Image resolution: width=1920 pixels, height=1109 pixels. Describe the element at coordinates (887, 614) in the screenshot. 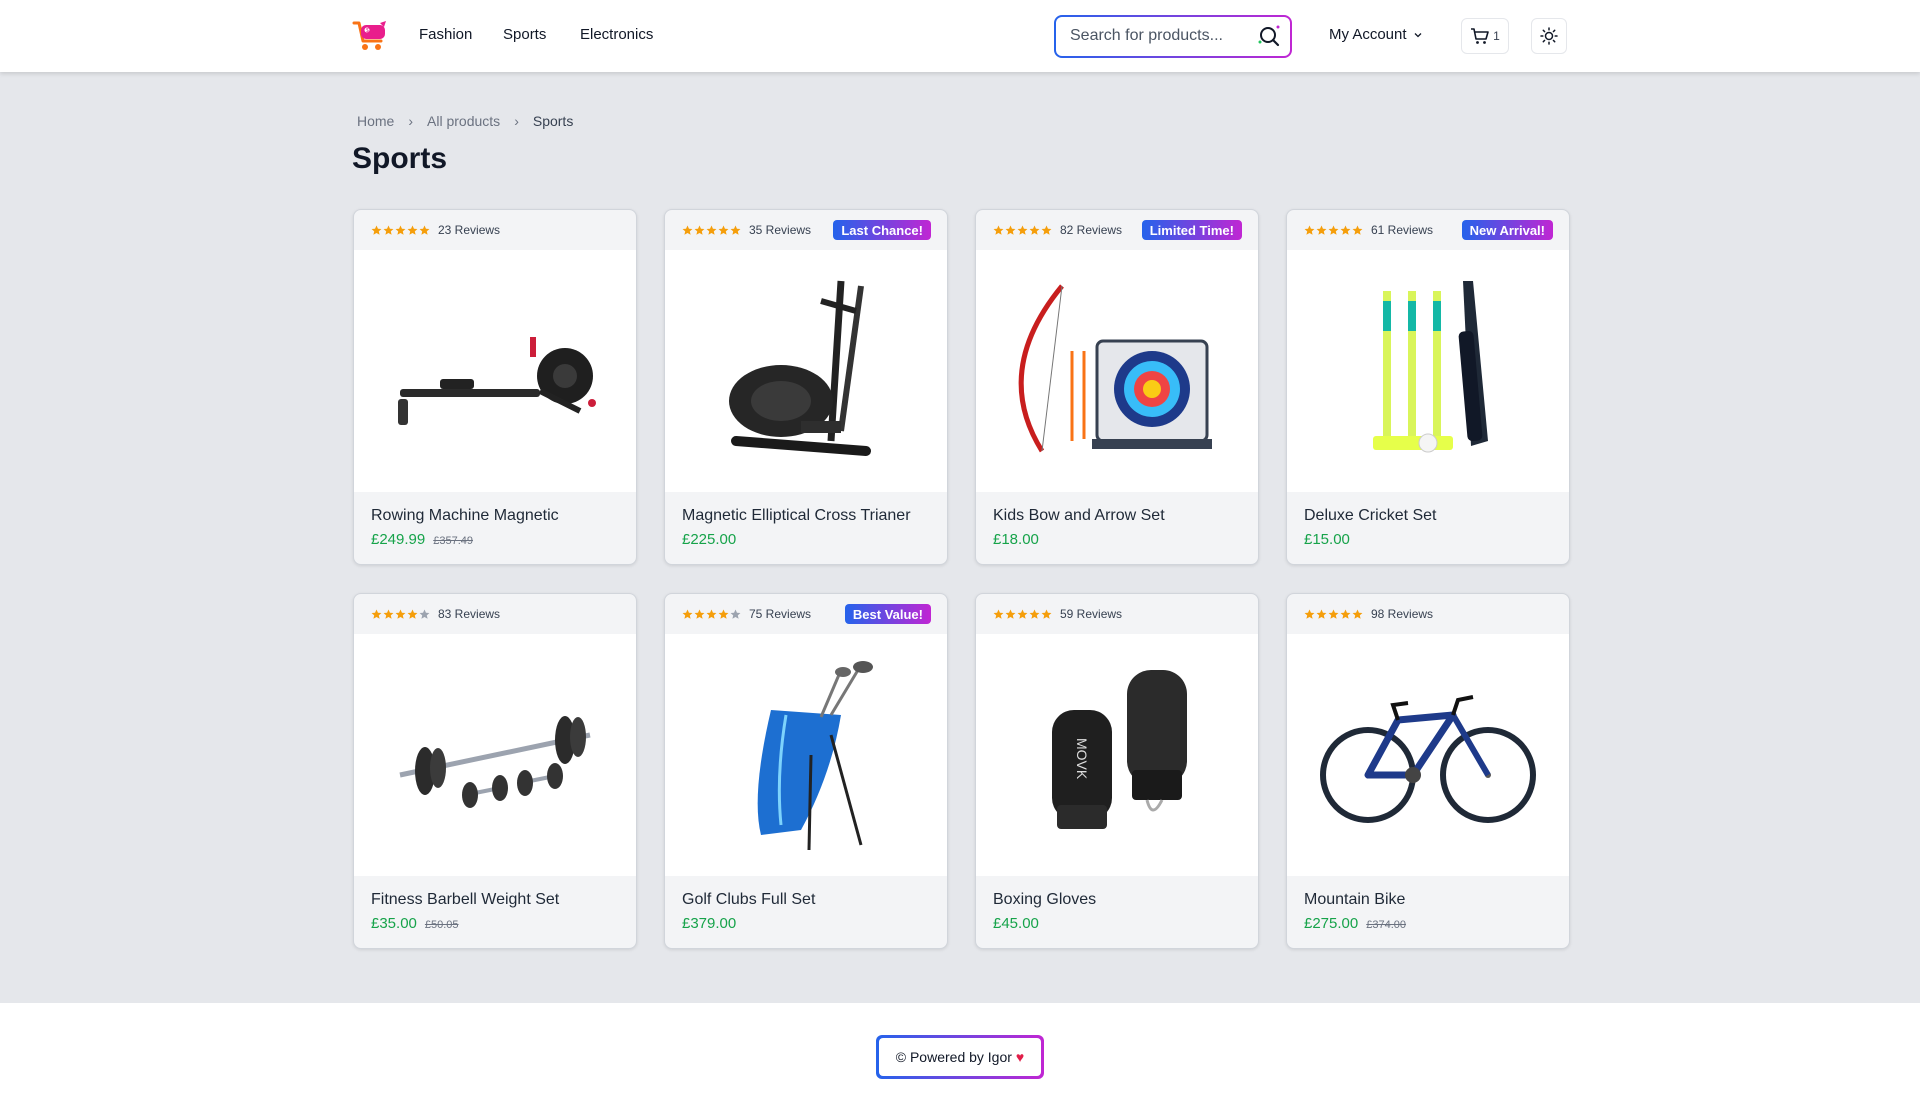

I see `promo-badge: Best Value!` at that location.